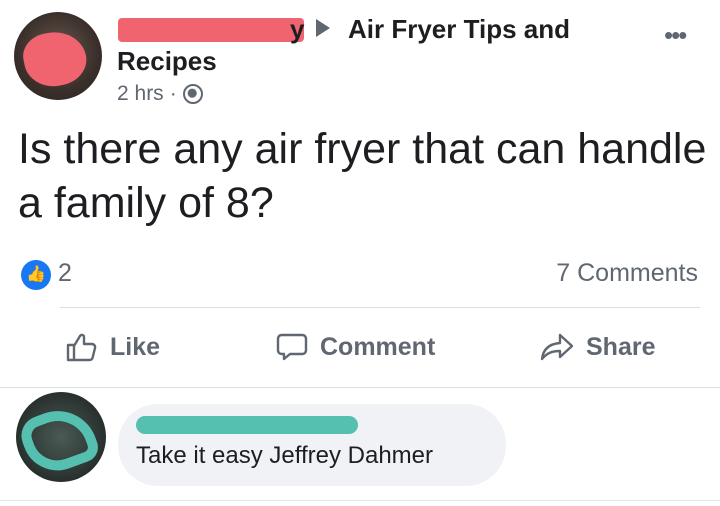 Image resolution: width=720 pixels, height=506 pixels. What do you see at coordinates (297, 29) in the screenshot?
I see `author-name: y` at bounding box center [297, 29].